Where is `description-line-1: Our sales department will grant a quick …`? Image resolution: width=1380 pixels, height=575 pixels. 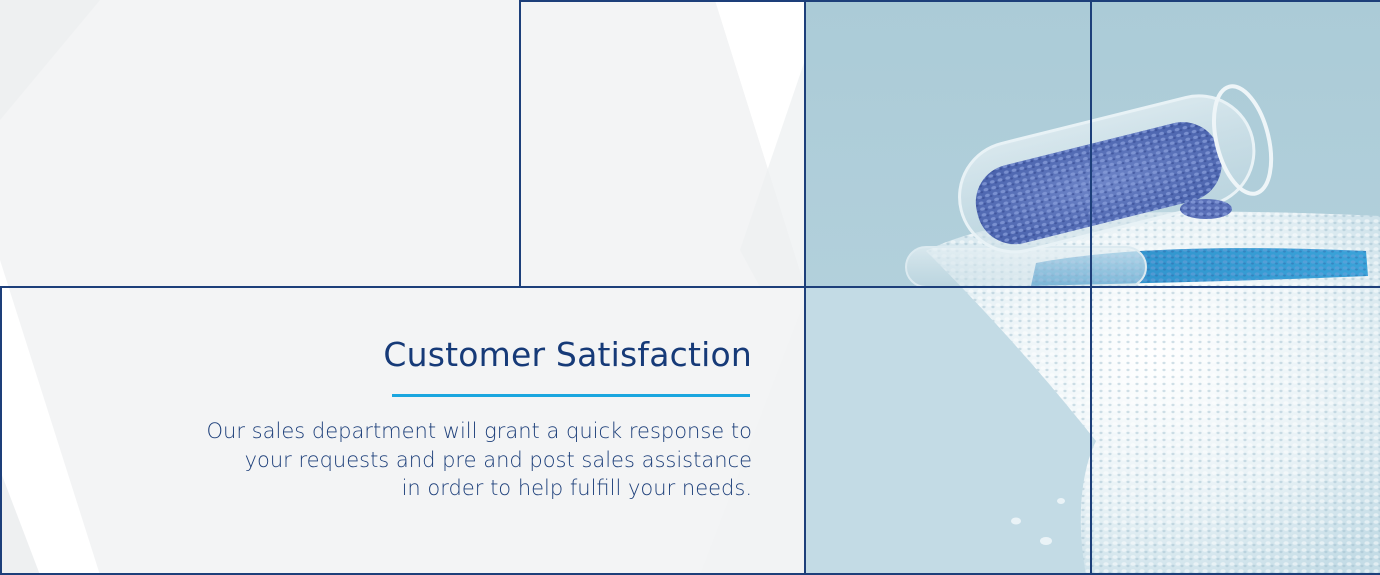
description-line-1: Our sales department will grant a quick … is located at coordinates (479, 431).